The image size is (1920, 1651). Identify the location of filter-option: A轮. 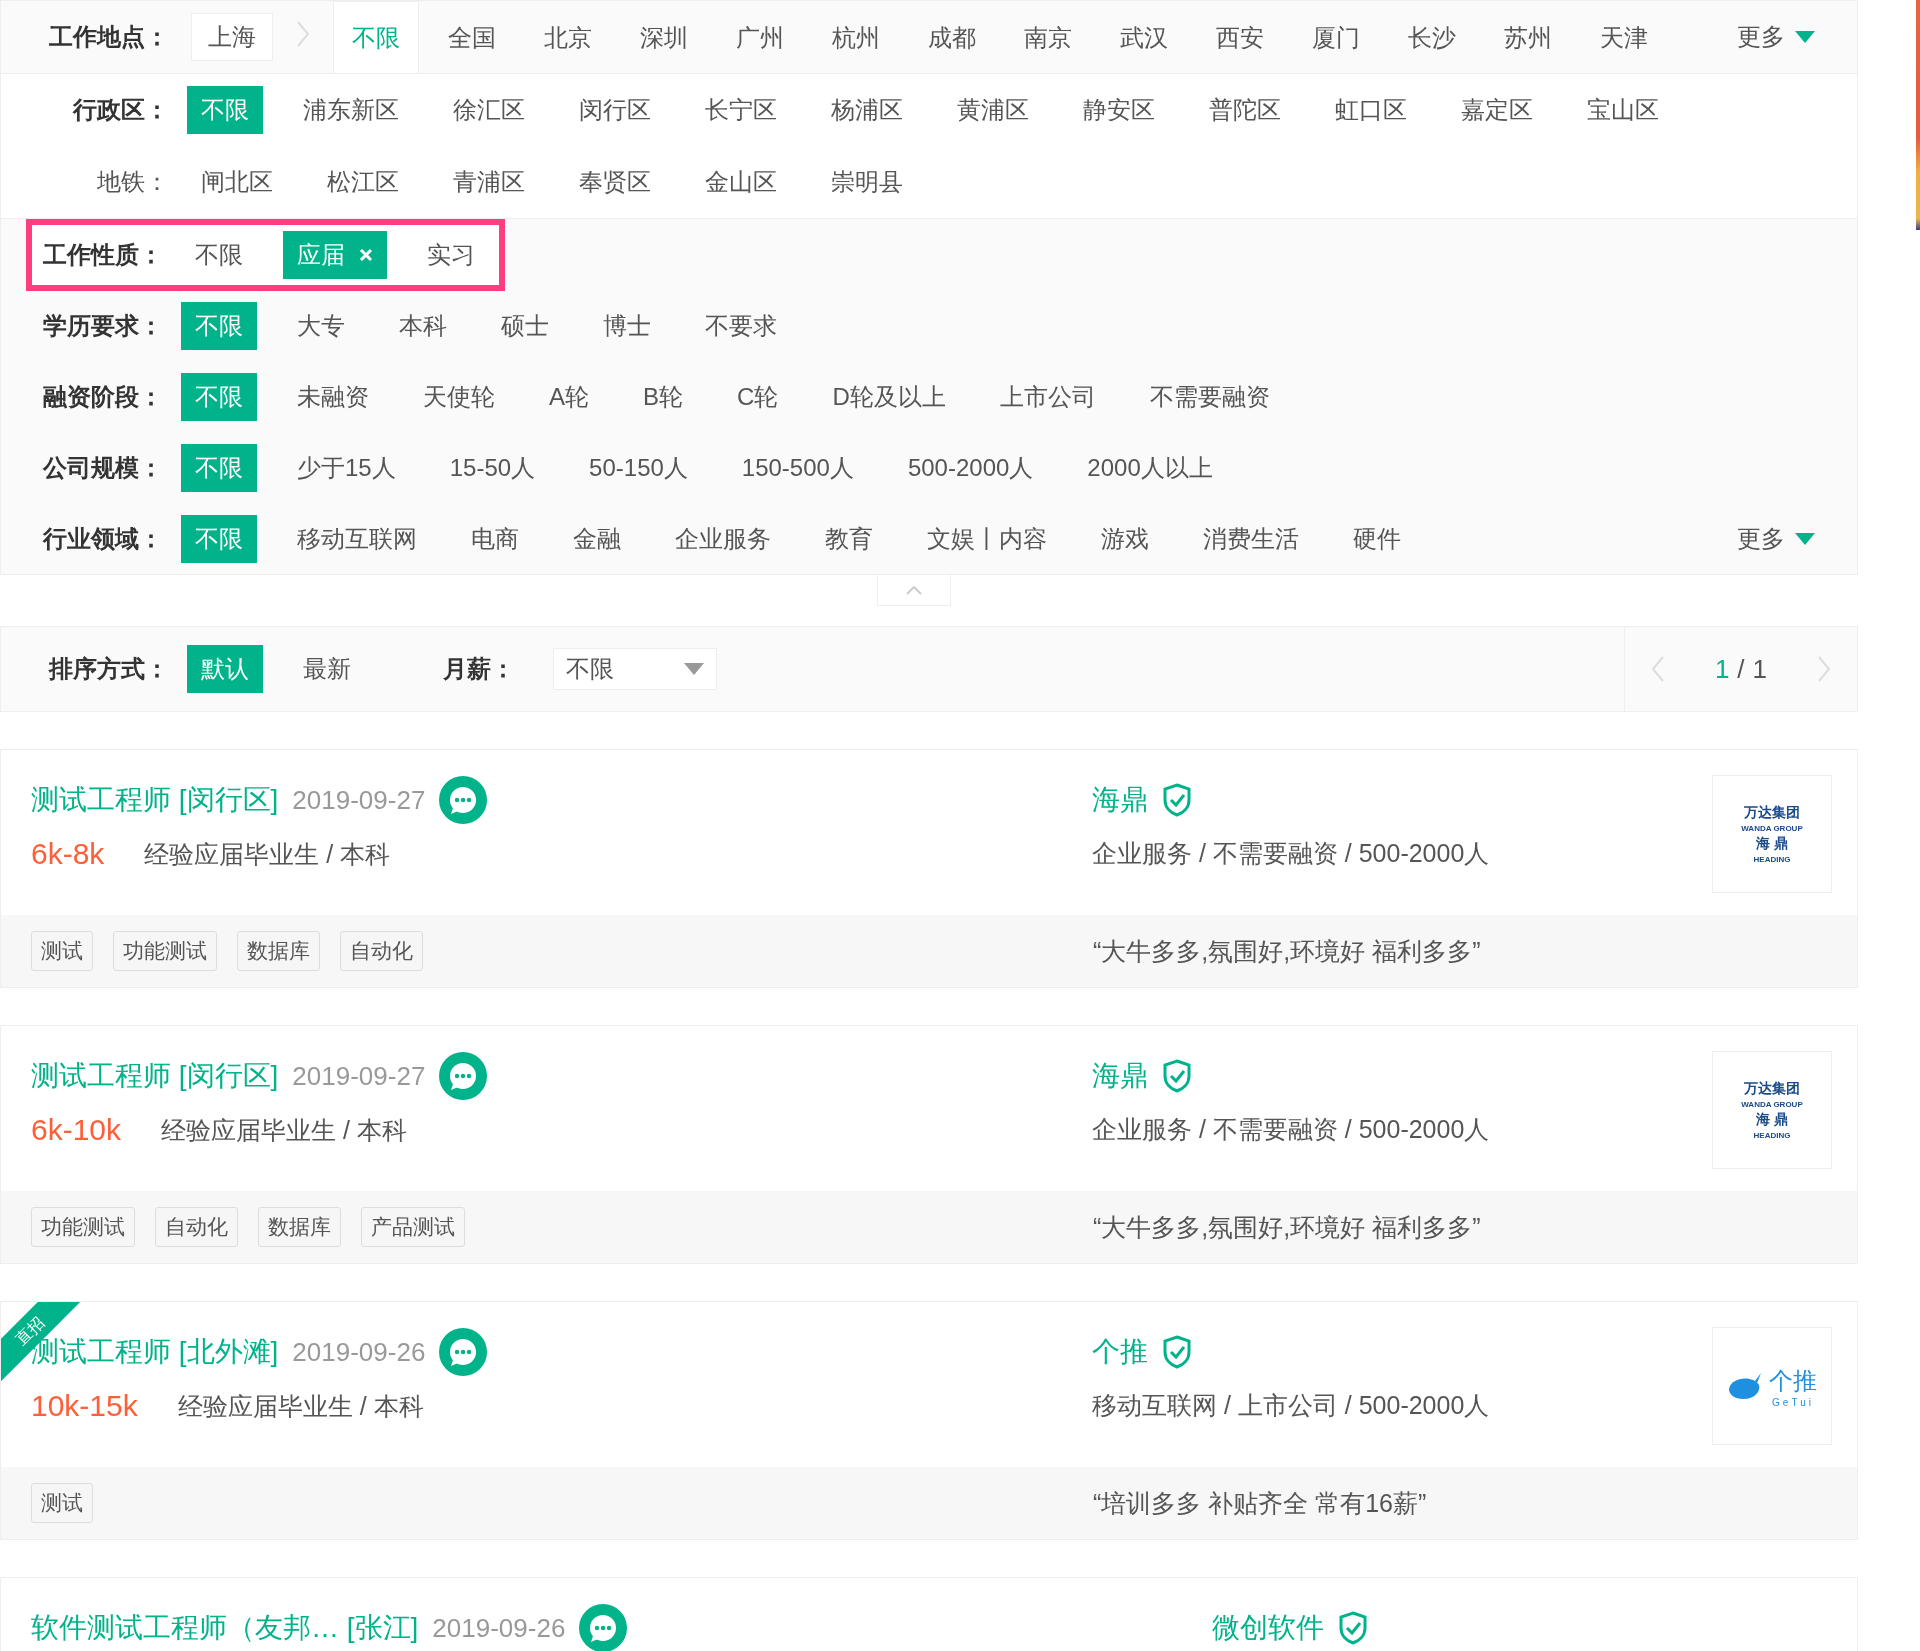
(569, 396).